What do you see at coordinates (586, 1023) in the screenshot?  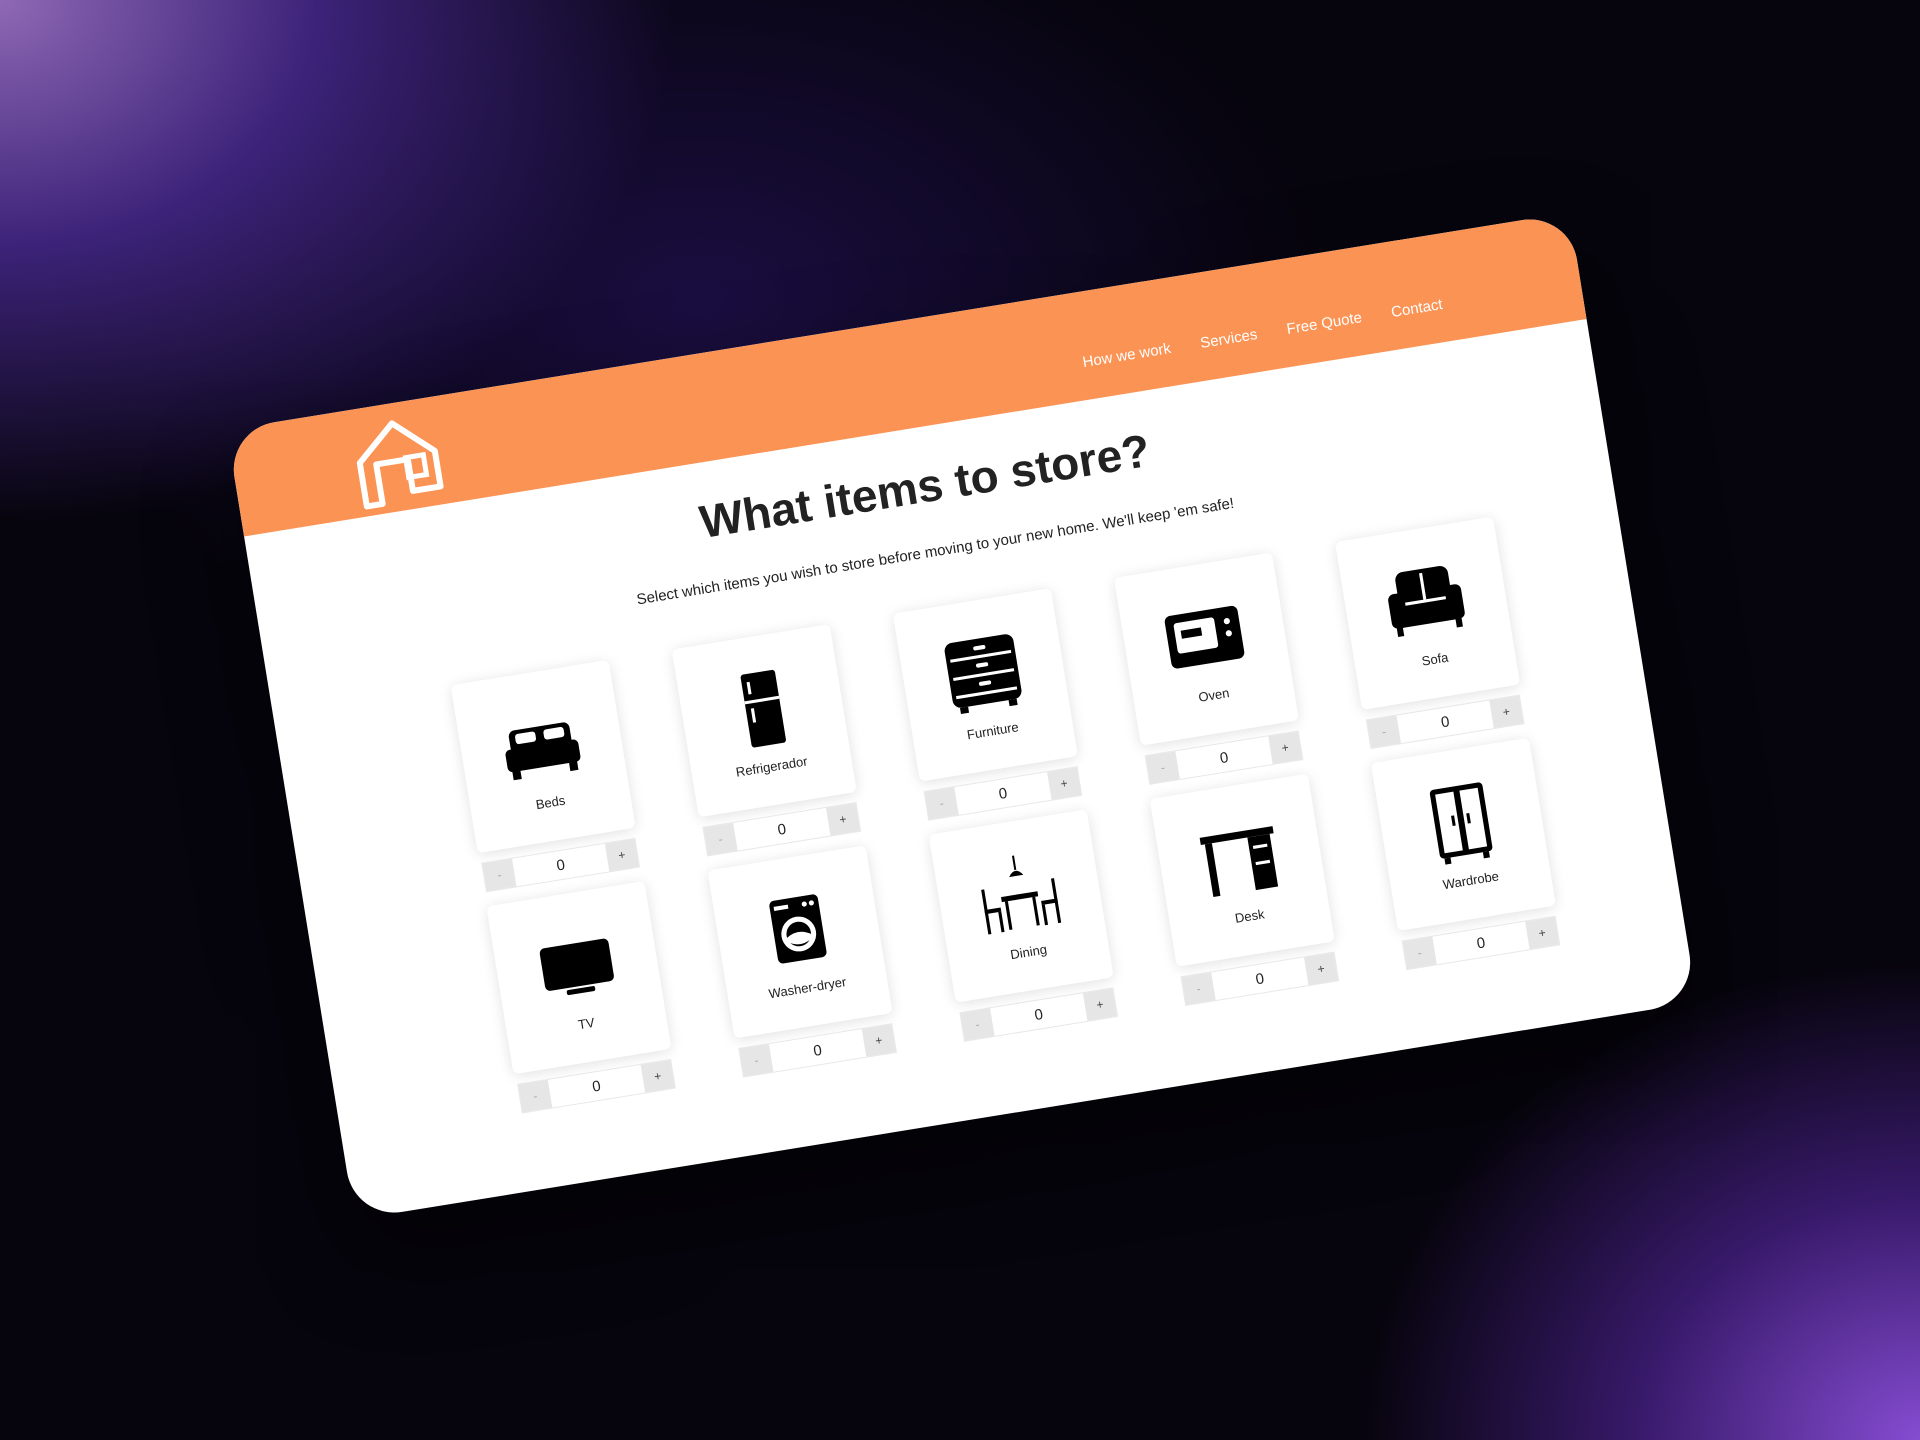 I see `item-label: TV` at bounding box center [586, 1023].